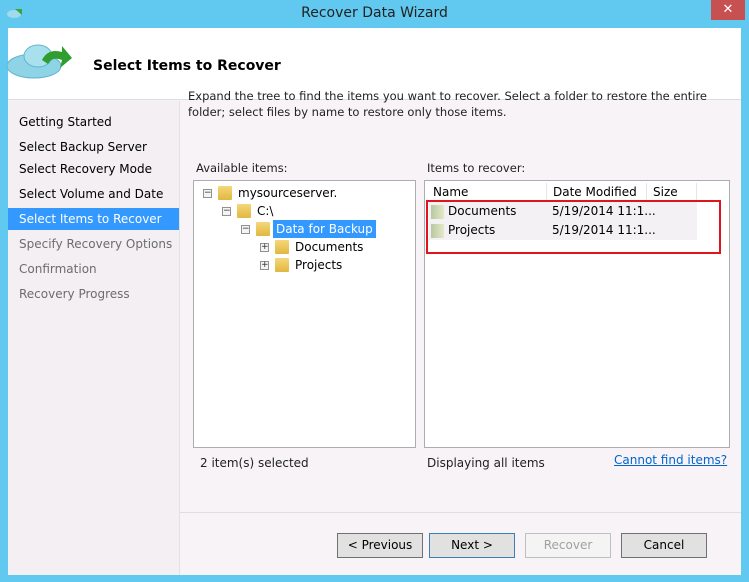  What do you see at coordinates (254, 463) in the screenshot?
I see `selected-count: 2 item(s) selected` at bounding box center [254, 463].